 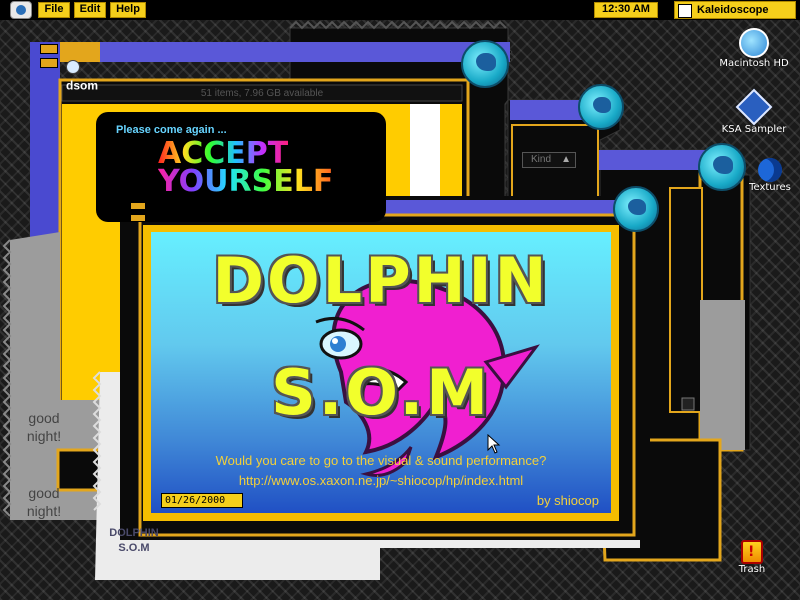 I want to click on byline: by shiocop, so click(x=567, y=500).